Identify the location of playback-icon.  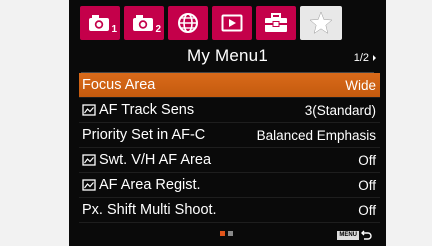
(232, 23).